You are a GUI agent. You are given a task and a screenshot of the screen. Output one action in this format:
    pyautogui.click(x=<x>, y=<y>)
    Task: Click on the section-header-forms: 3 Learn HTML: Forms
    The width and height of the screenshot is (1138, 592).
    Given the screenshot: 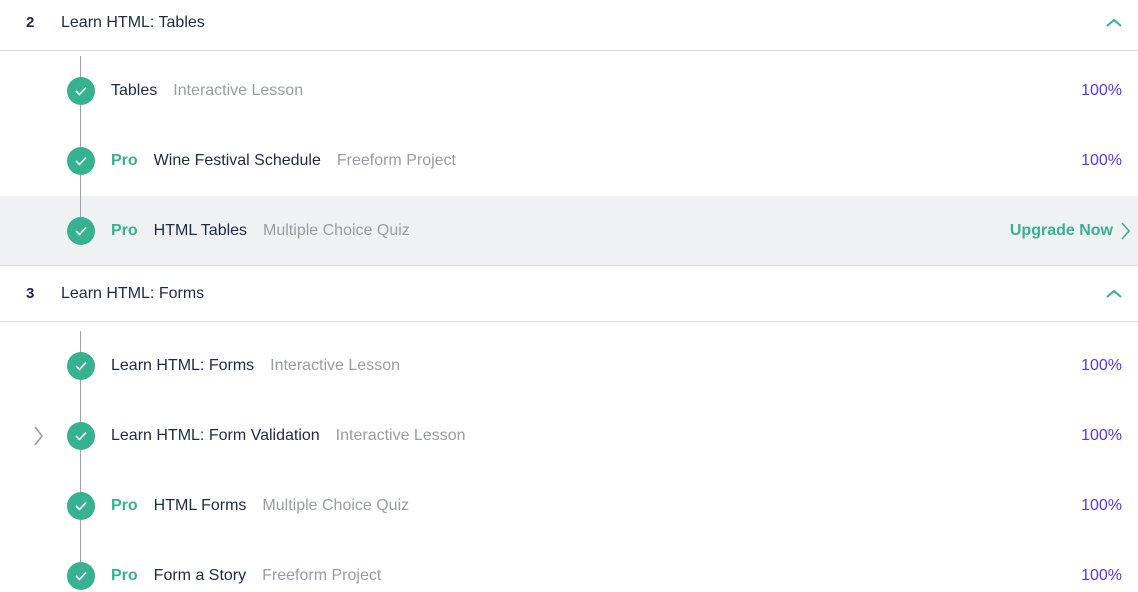 What is the action you would take?
    pyautogui.click(x=569, y=294)
    